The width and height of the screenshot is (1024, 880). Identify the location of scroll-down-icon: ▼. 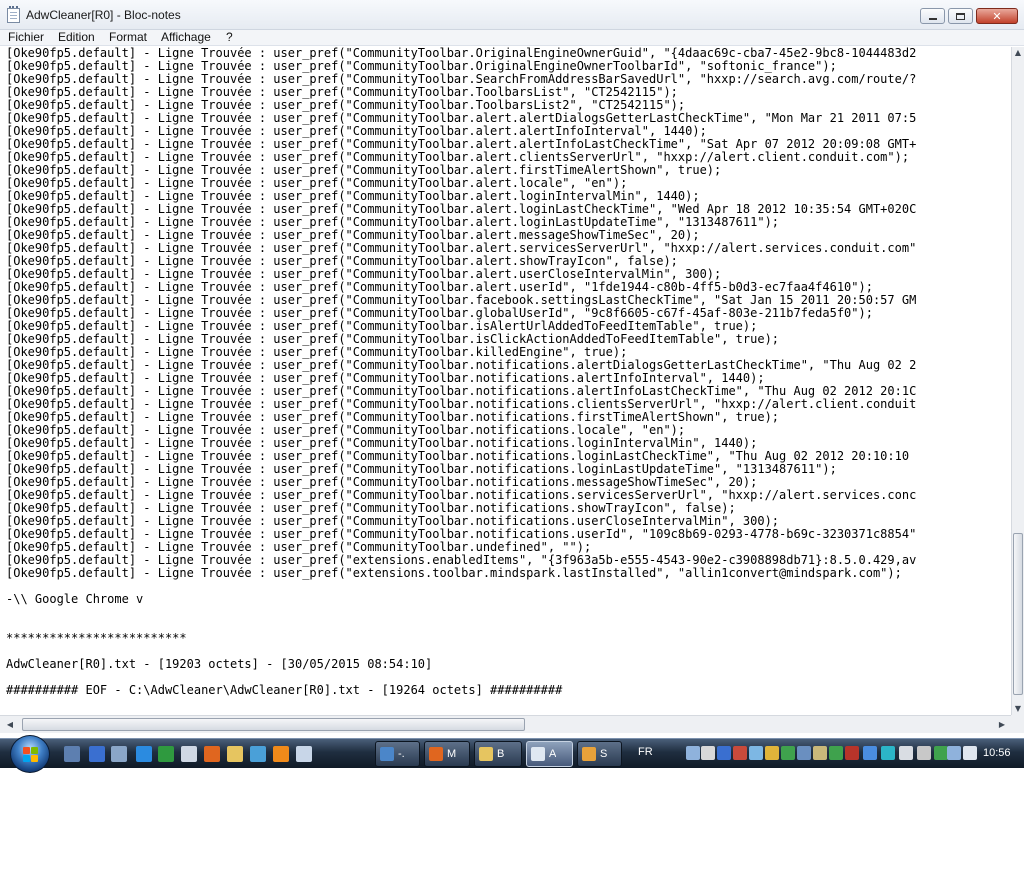
(1018, 709).